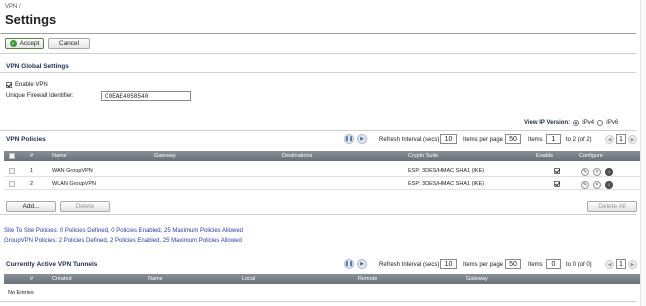 The height and width of the screenshot is (306, 646). What do you see at coordinates (448, 139) in the screenshot?
I see `policies-refresh-input: 10` at bounding box center [448, 139].